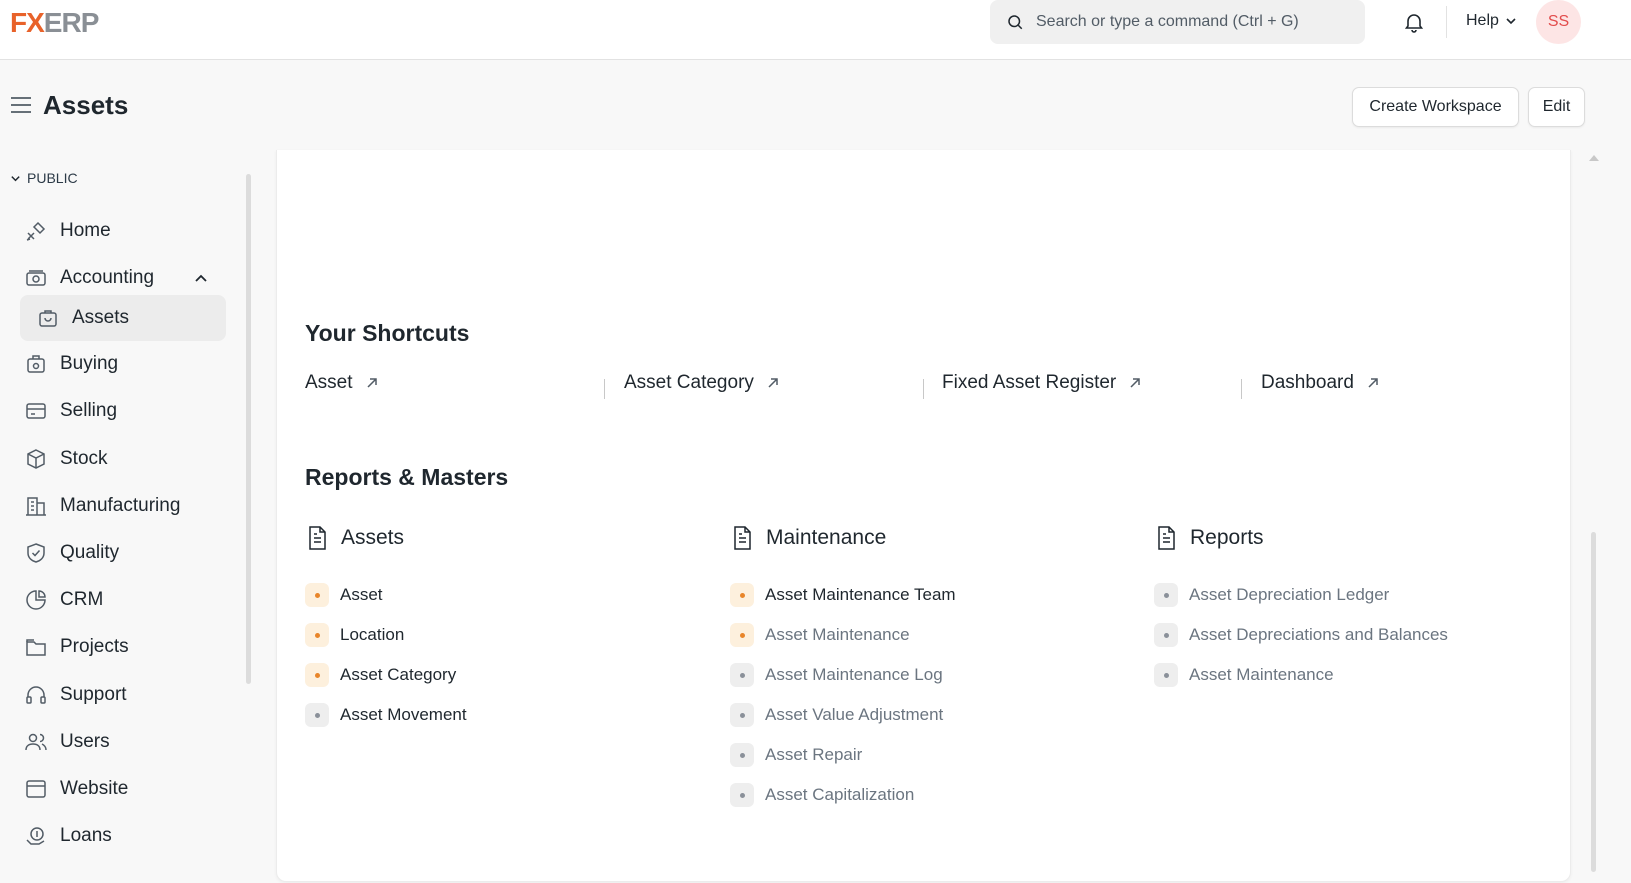 This screenshot has width=1631, height=883. I want to click on sidebar-item-label: Users, so click(85, 741).